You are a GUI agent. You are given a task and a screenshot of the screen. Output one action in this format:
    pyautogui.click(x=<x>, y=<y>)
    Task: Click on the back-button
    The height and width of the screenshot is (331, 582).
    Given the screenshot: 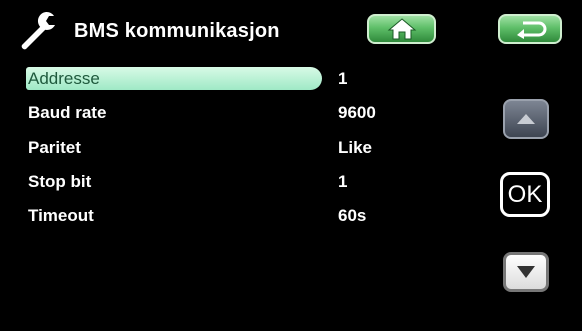 What is the action you would take?
    pyautogui.click(x=530, y=29)
    